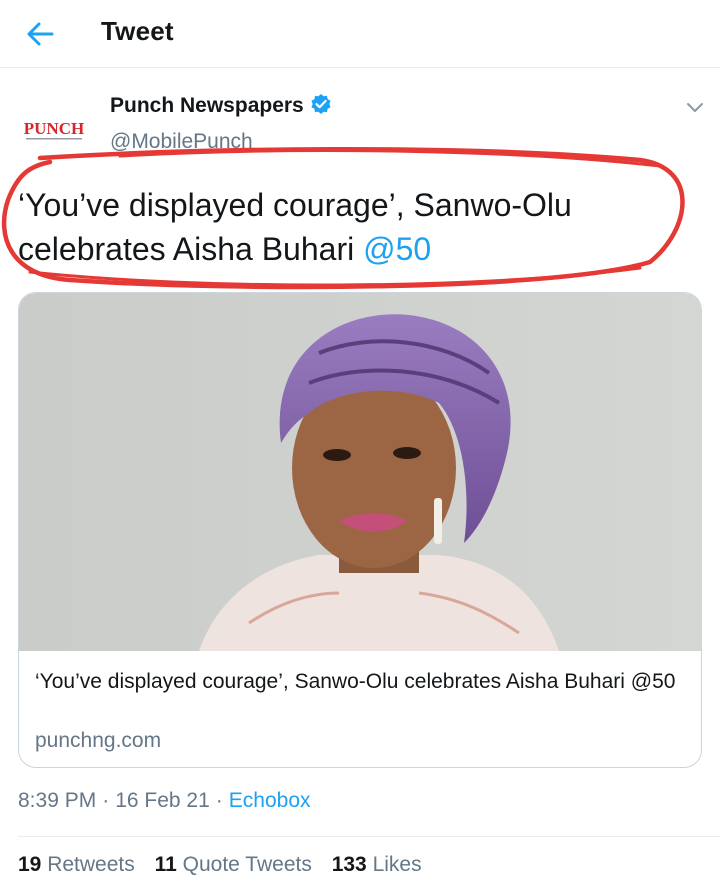 This screenshot has width=720, height=894. What do you see at coordinates (270, 800) in the screenshot?
I see `tweet-source-link: Echobox` at bounding box center [270, 800].